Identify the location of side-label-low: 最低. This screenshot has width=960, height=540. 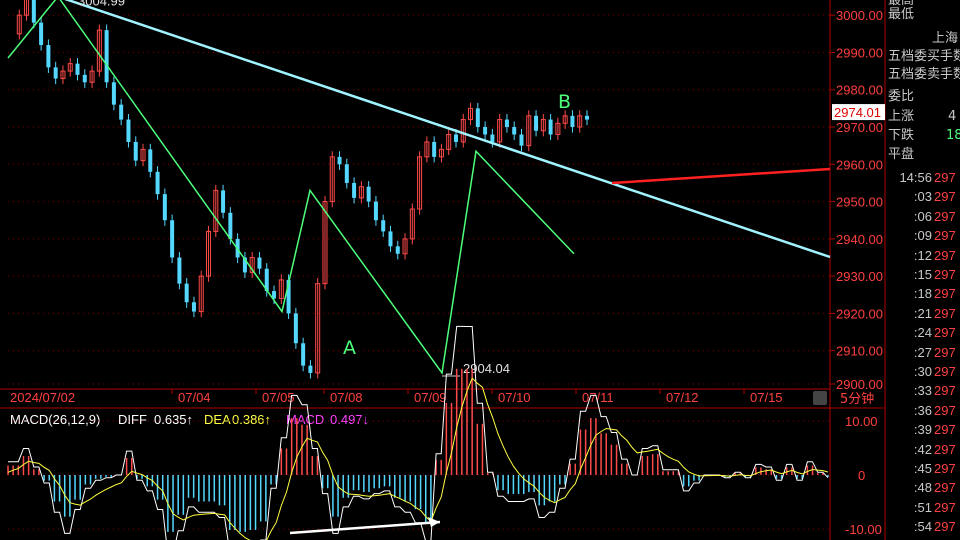
(901, 14).